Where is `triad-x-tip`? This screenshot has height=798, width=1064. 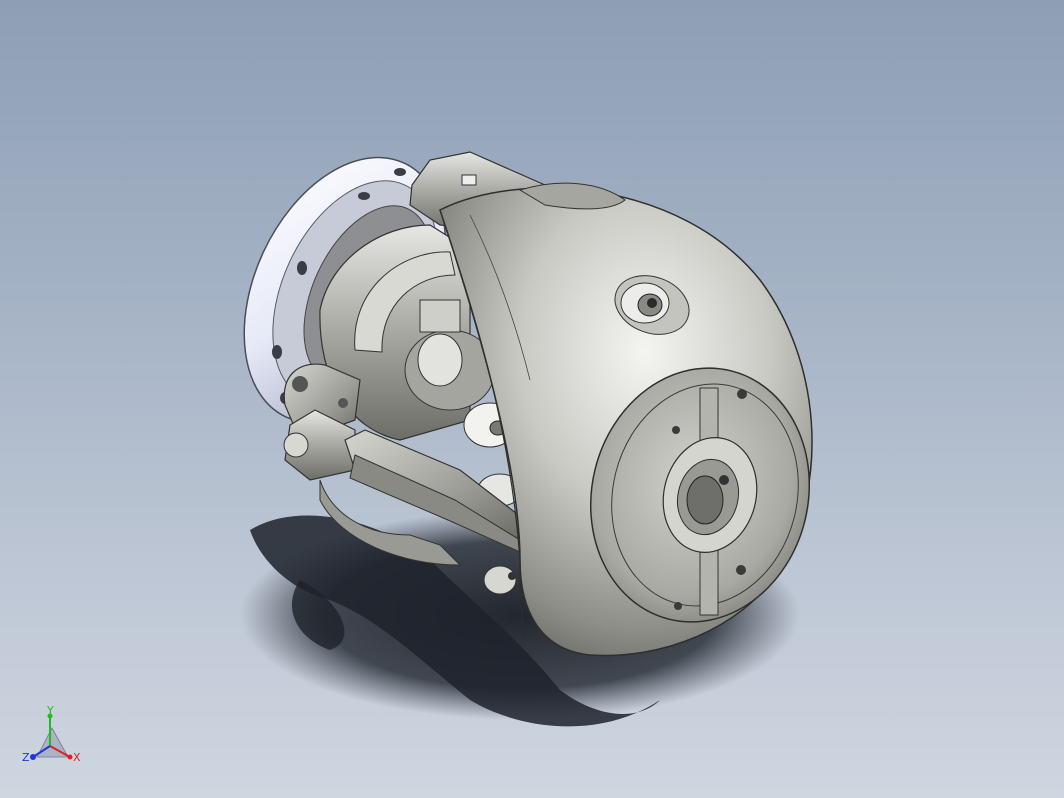
triad-x-tip is located at coordinates (70, 757).